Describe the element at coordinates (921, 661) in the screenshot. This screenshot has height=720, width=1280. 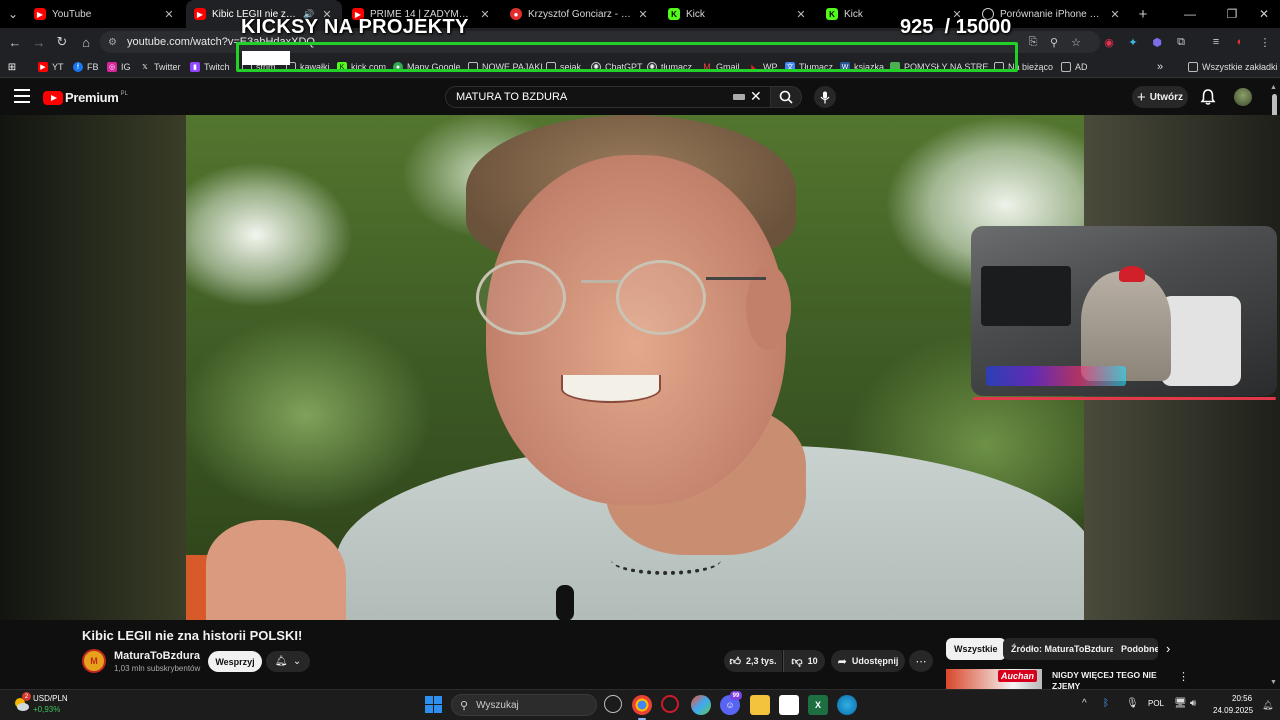
I see `more-actions-icon: ⋯` at that location.